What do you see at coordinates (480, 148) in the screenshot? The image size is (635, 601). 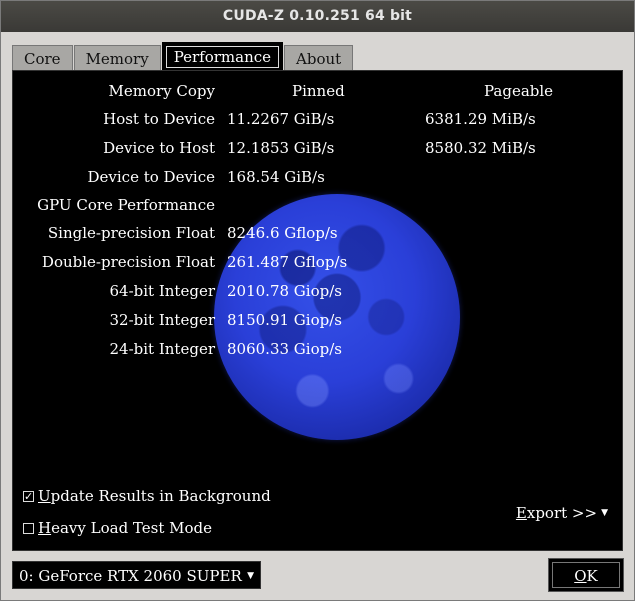 I see `value-device-to-host-pageable: 8580.32 MiB/s` at bounding box center [480, 148].